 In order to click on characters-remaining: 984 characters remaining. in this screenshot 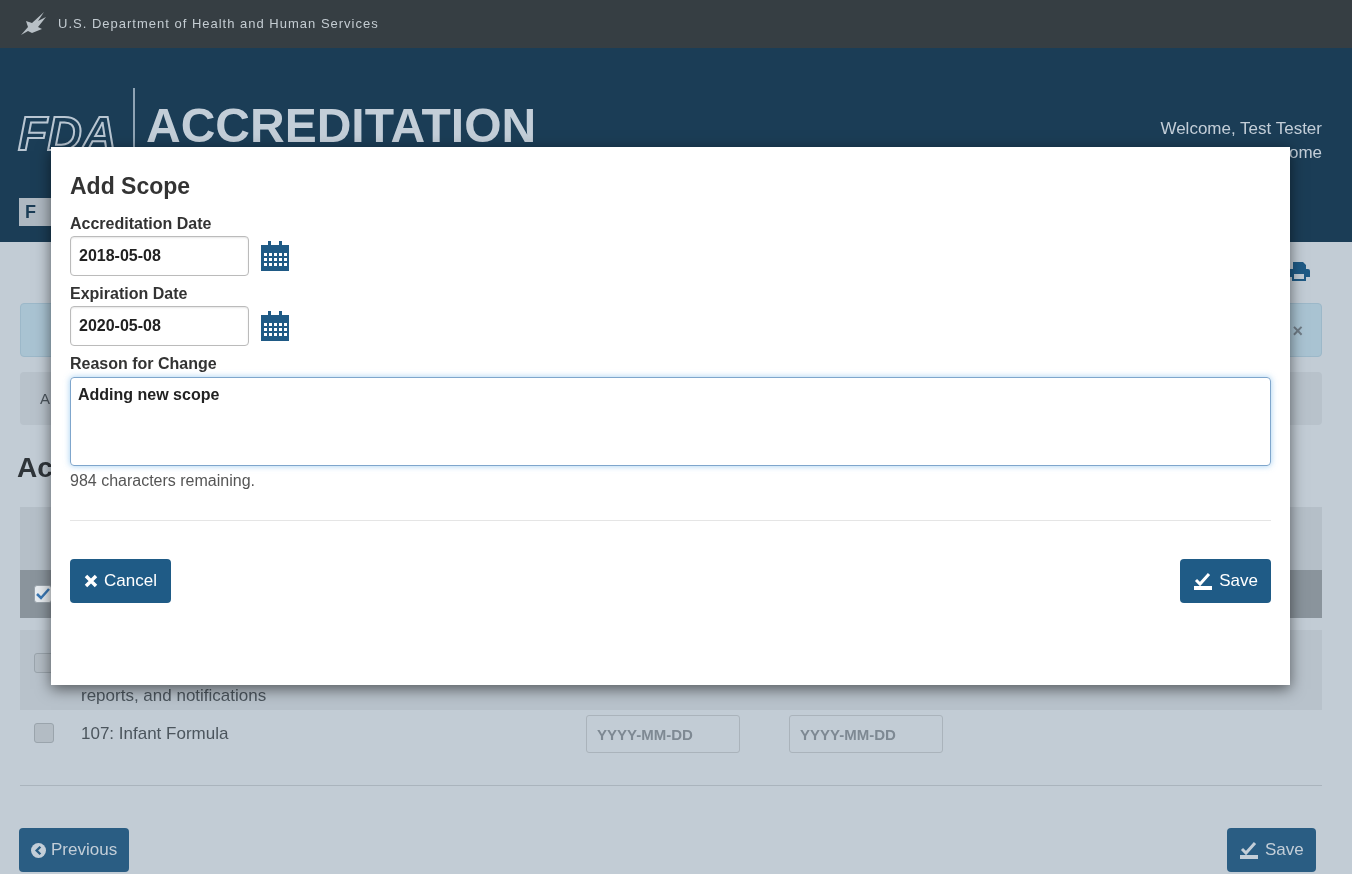, I will do `click(162, 481)`.